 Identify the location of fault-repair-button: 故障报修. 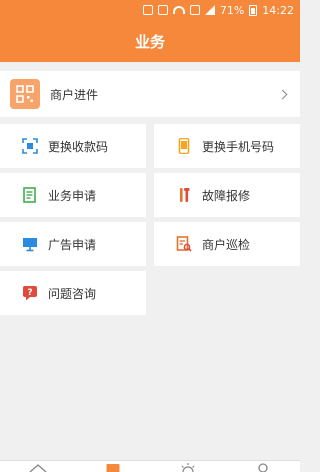
(227, 195).